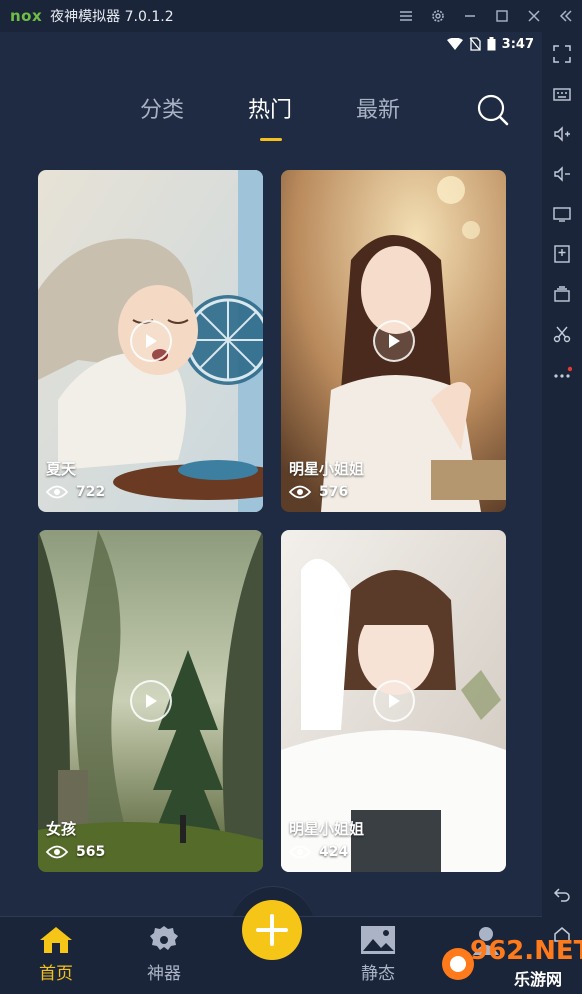 The width and height of the screenshot is (582, 994). What do you see at coordinates (502, 16) in the screenshot?
I see `maximize-icon` at bounding box center [502, 16].